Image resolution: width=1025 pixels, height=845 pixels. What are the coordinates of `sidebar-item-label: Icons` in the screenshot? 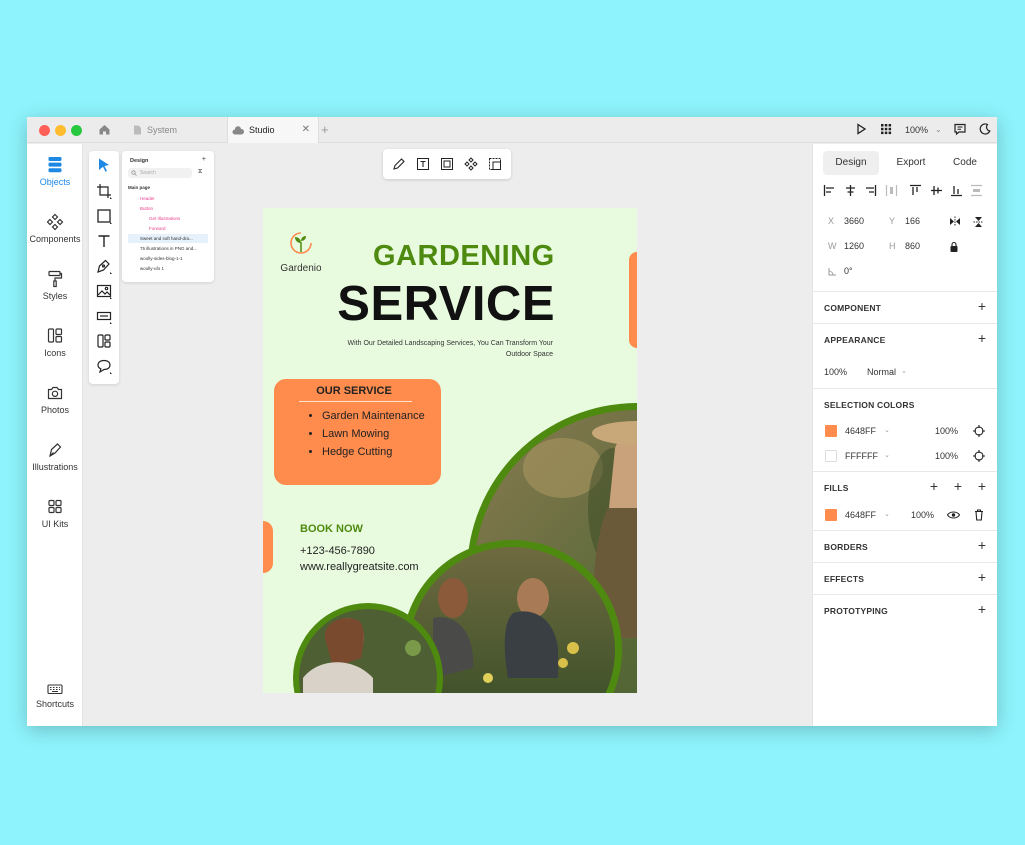 It's located at (55, 353).